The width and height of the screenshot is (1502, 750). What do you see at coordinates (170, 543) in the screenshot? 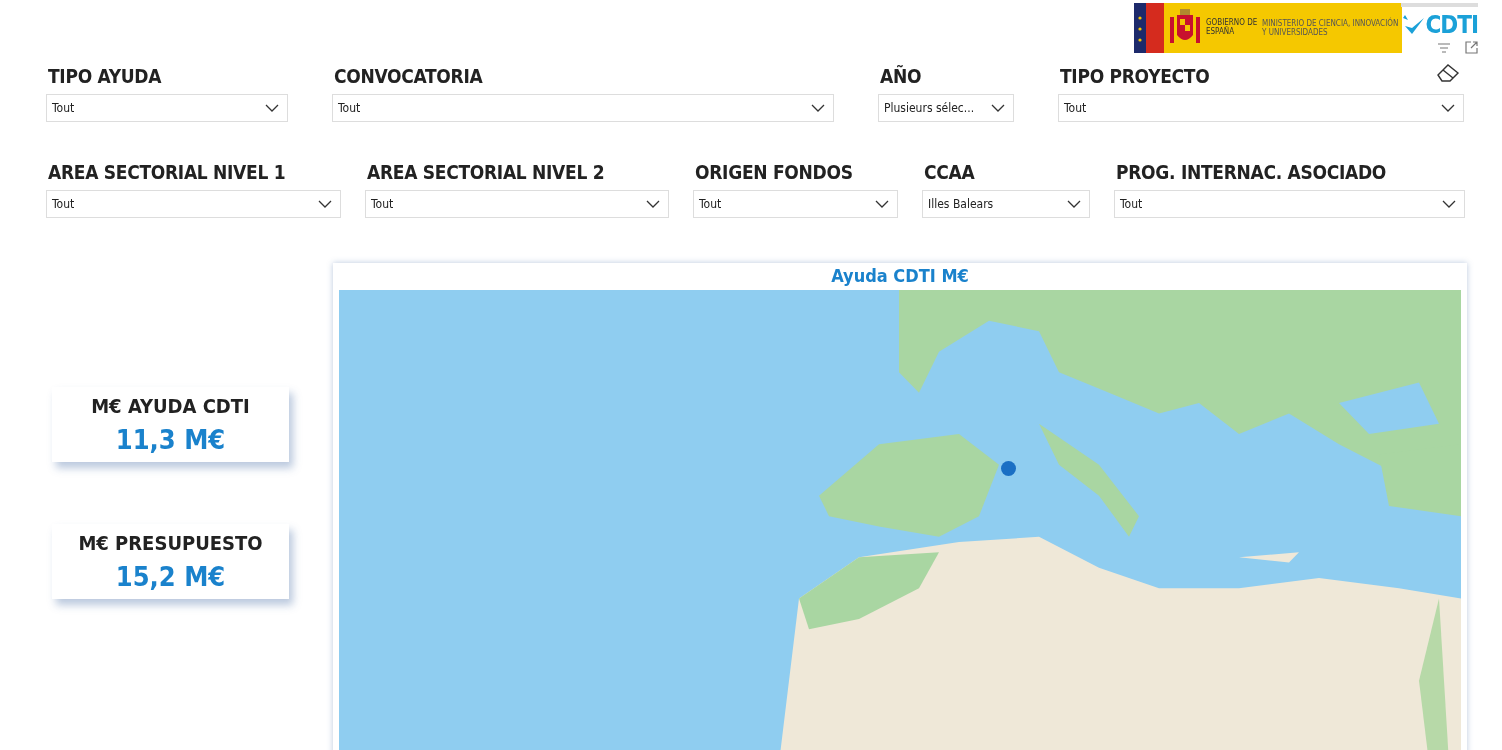
I see `kpi-label: M€ PRESUPUESTO` at bounding box center [170, 543].